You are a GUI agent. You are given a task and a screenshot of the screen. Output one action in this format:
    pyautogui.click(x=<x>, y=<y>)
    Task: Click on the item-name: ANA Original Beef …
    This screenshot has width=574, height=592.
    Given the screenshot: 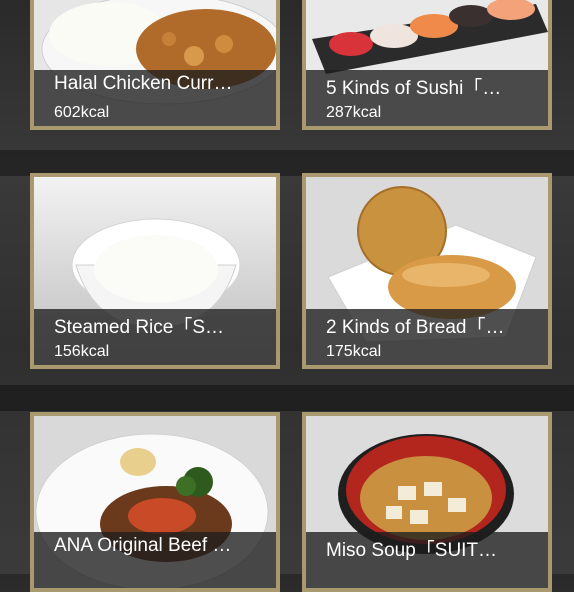 What is the action you would take?
    pyautogui.click(x=143, y=545)
    